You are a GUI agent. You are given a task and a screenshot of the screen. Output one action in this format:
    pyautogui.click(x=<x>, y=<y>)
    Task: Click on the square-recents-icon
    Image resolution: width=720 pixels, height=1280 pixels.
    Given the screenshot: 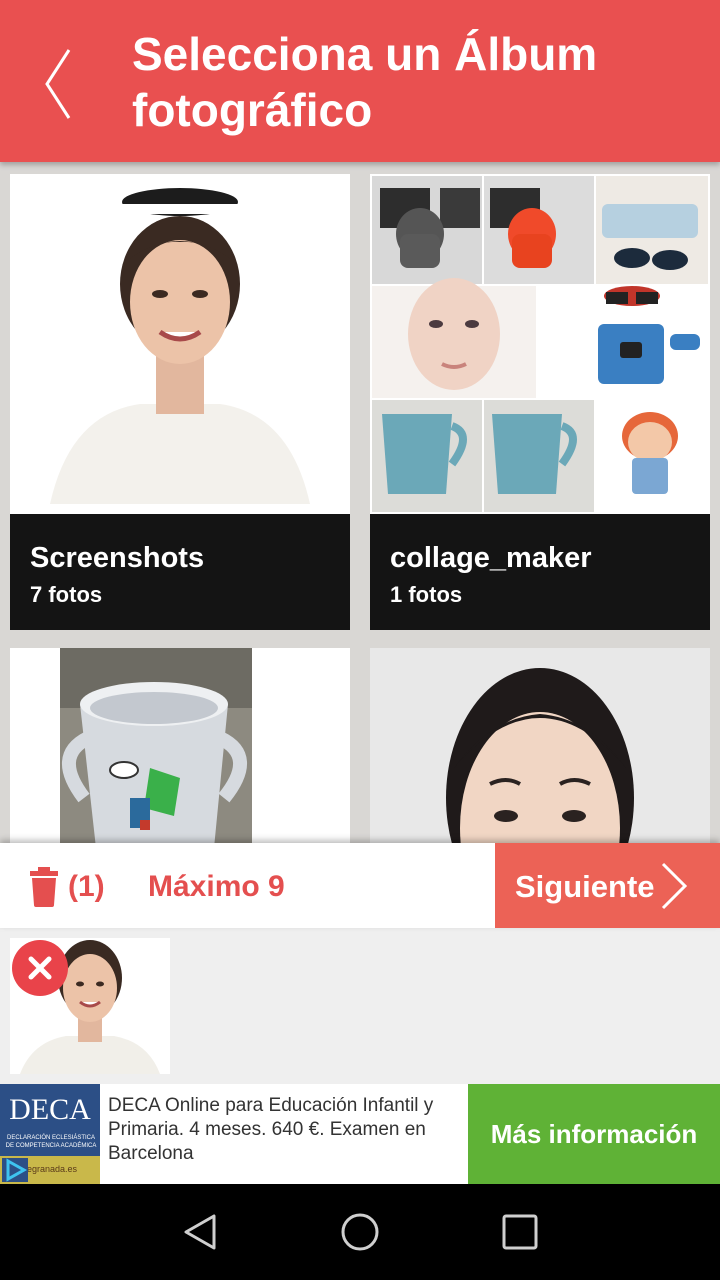 What is the action you would take?
    pyautogui.click(x=520, y=1232)
    